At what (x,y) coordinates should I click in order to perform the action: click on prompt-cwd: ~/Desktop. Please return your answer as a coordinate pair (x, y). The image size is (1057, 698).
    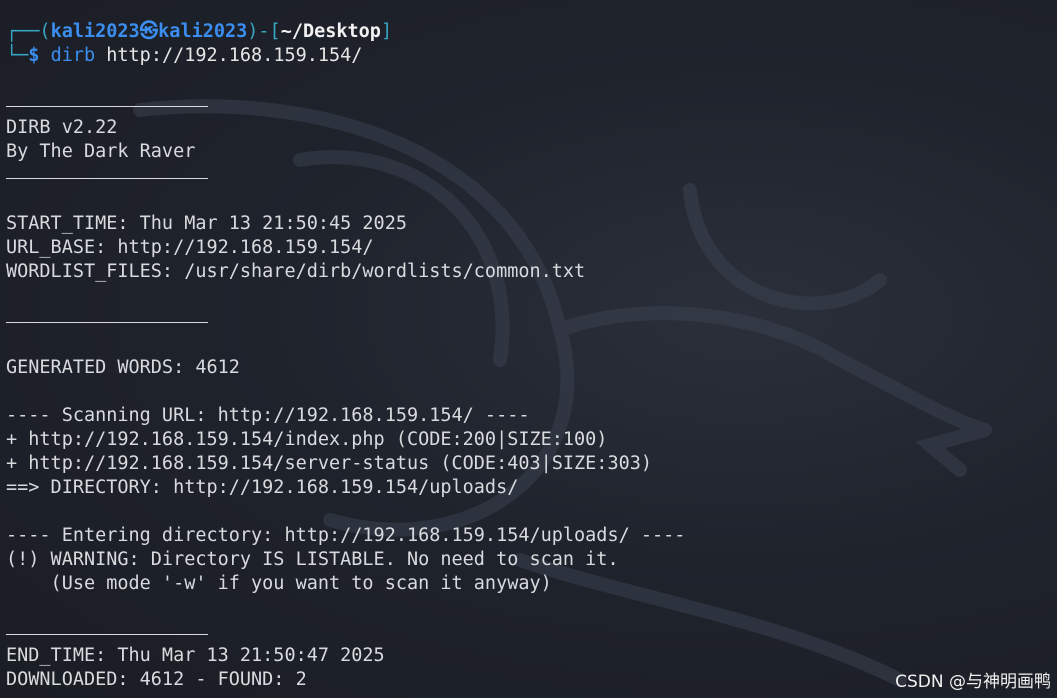
    Looking at the image, I should click on (330, 31).